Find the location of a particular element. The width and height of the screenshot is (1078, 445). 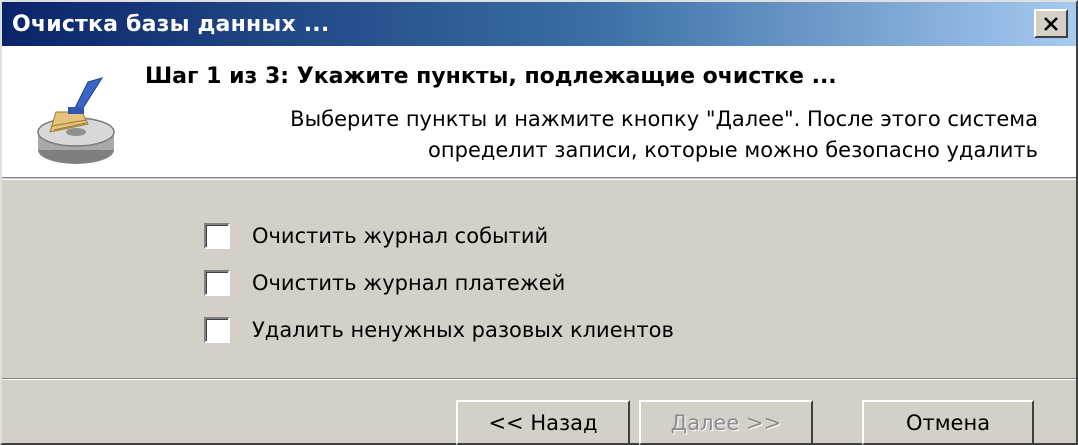

broom-disk-icon is located at coordinates (76, 120).